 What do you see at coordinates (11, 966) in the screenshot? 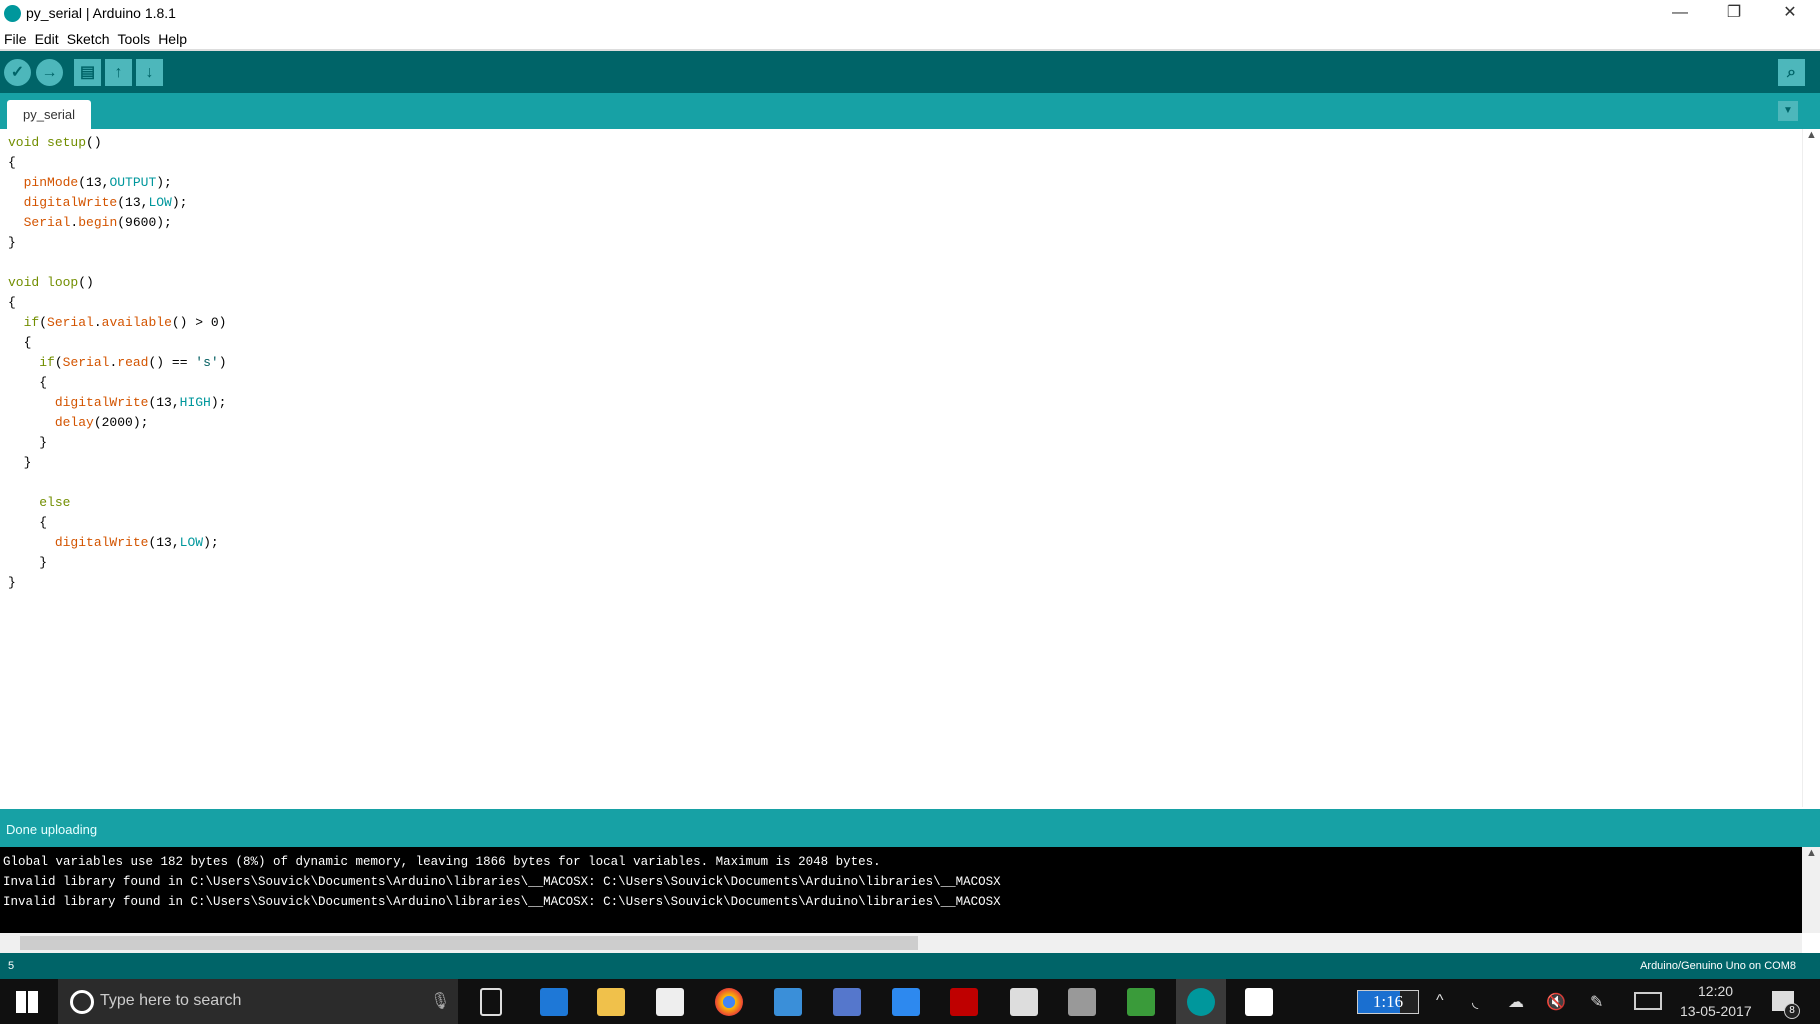
I see `line-number: 5` at bounding box center [11, 966].